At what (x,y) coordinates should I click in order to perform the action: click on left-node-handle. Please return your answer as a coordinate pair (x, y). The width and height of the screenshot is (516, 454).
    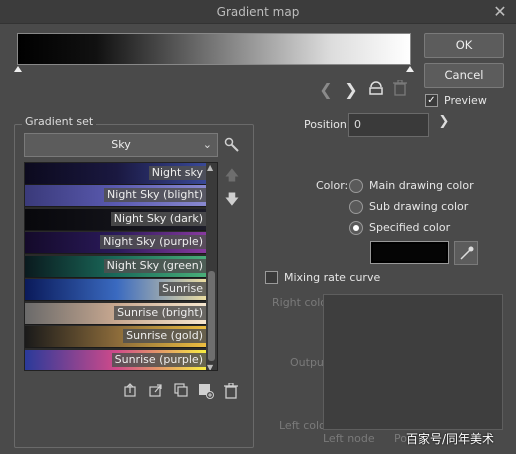
    Looking at the image, I should click on (18, 69).